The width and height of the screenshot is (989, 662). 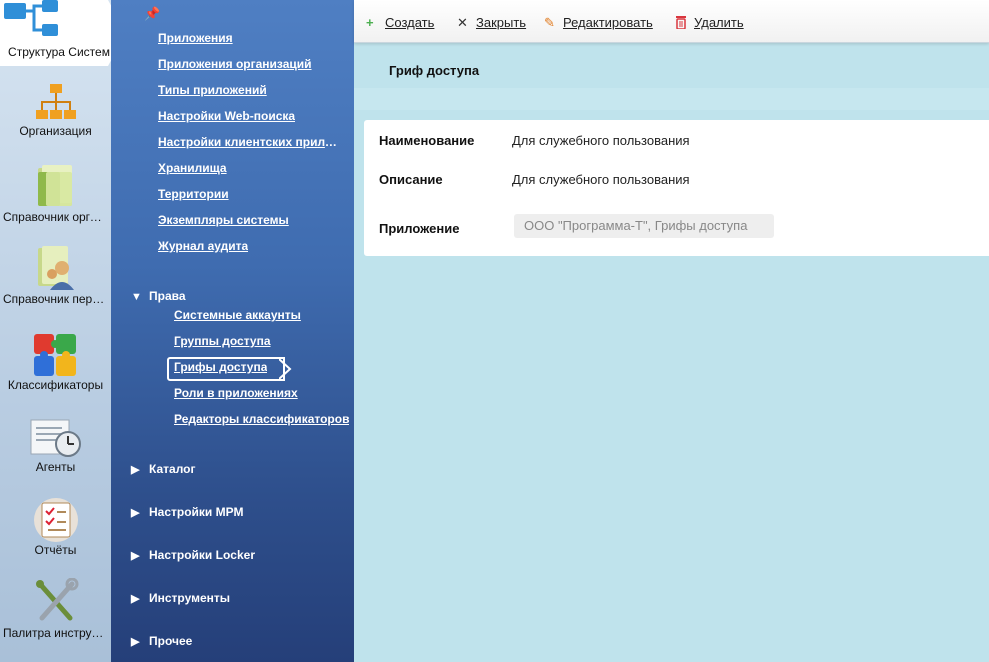 I want to click on nav-link-client-app-settings: Настройки клиентских приложений, so click(x=248, y=142).